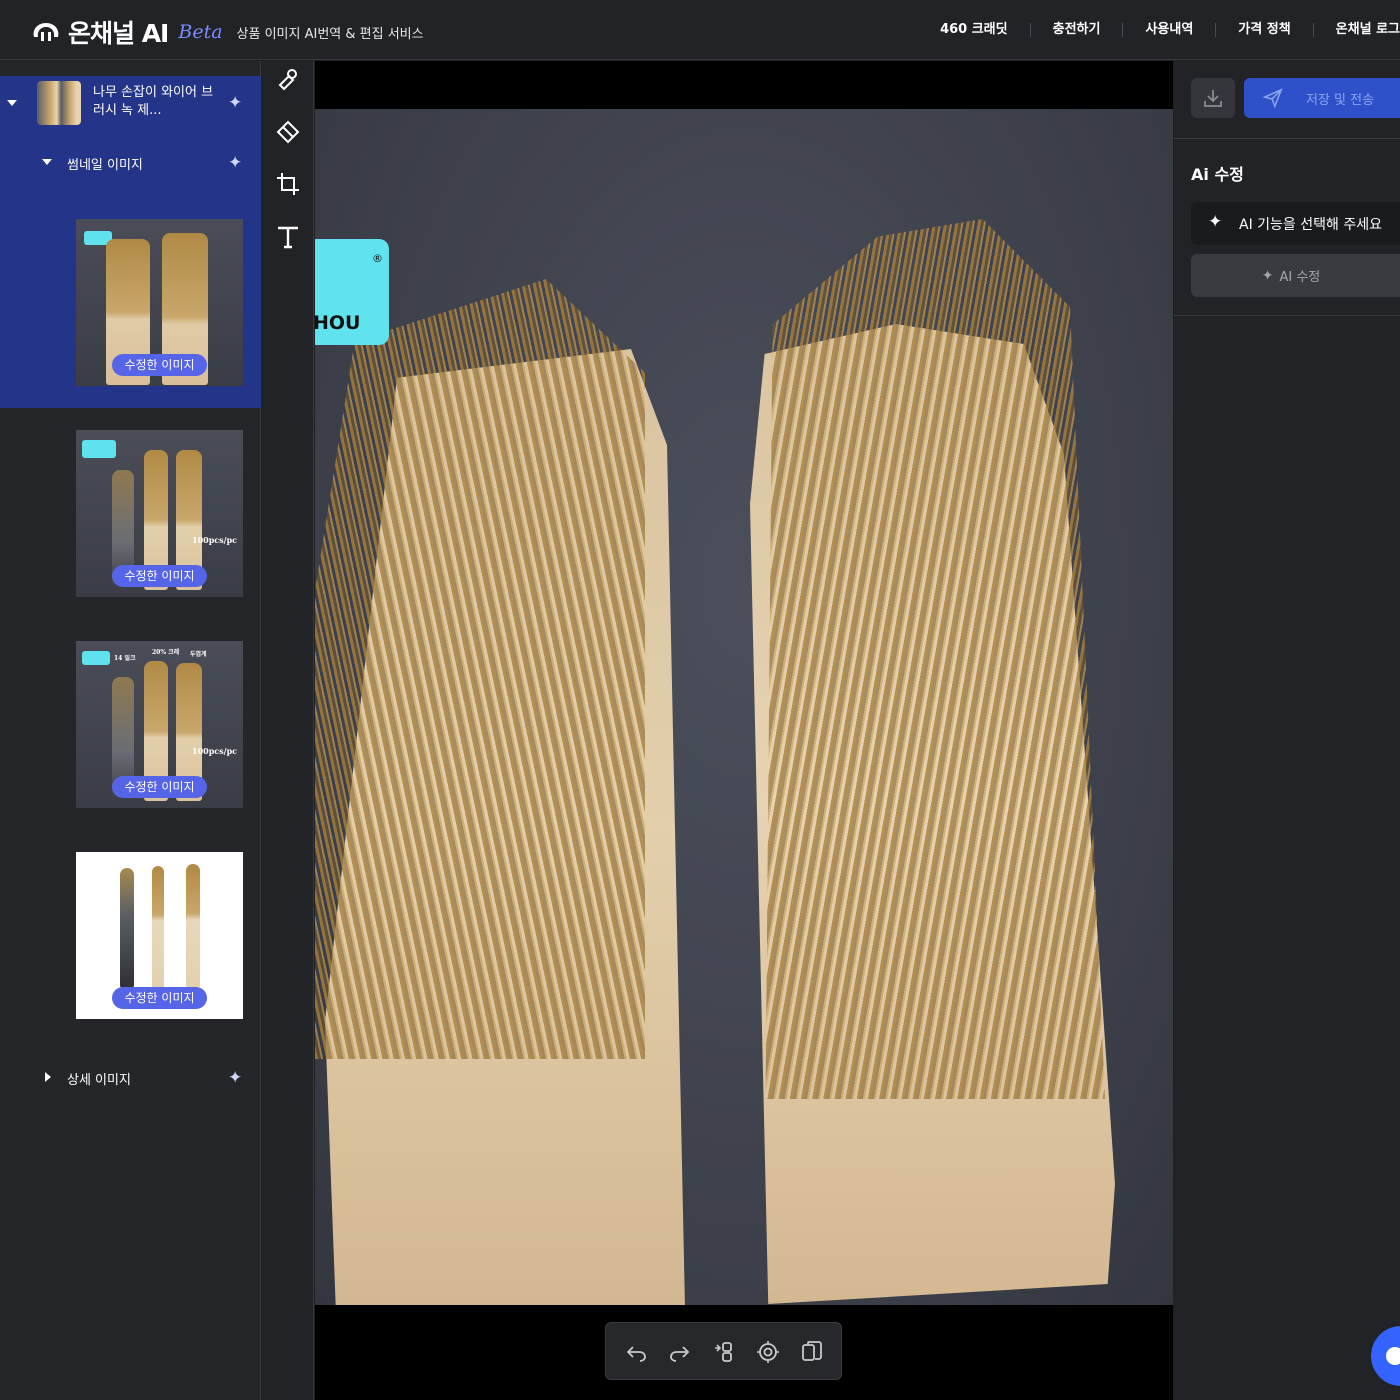 Image resolution: width=1400 pixels, height=1400 pixels. What do you see at coordinates (198, 654) in the screenshot?
I see `label-text: 두껍게` at bounding box center [198, 654].